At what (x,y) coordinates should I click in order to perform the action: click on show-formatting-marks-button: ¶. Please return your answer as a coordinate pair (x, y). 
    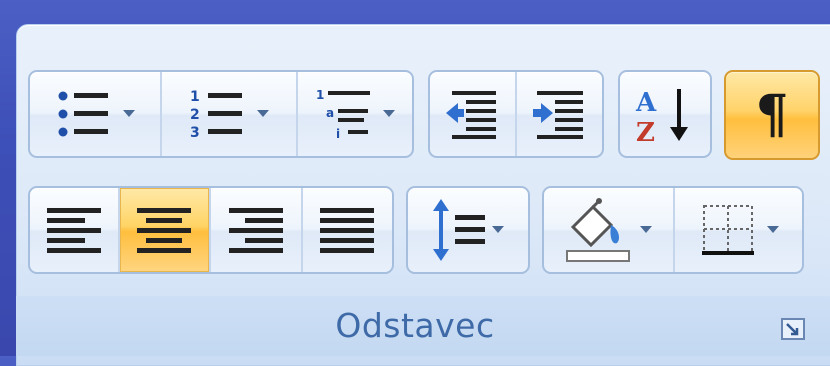
    Looking at the image, I should click on (772, 115).